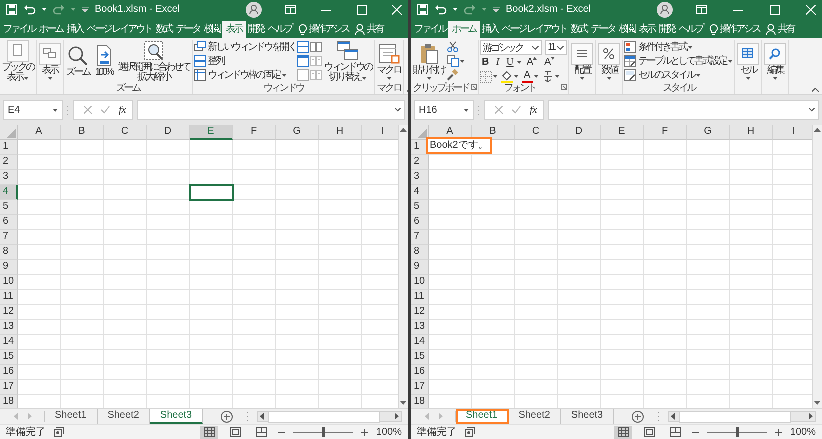  I want to click on column-header: B, so click(82, 132).